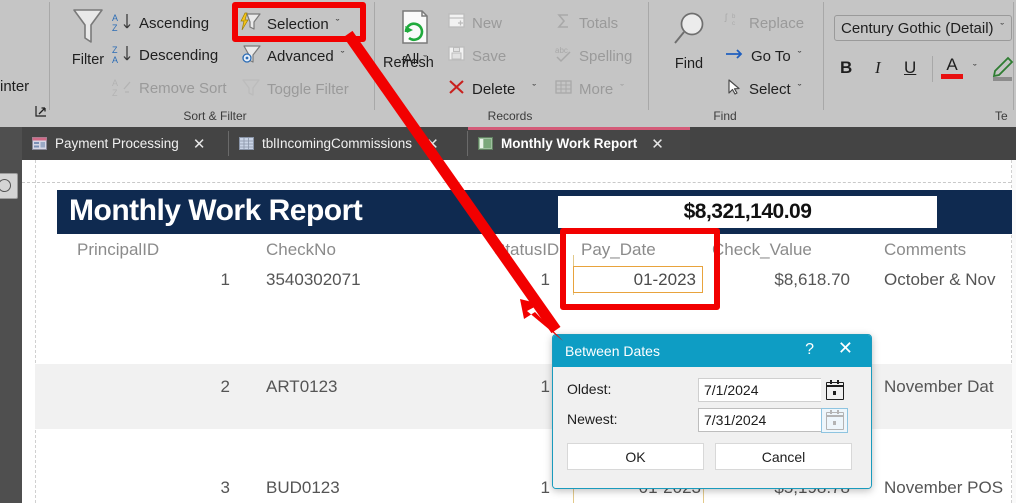  I want to click on navigation-pane-collapsed, so click(11, 331).